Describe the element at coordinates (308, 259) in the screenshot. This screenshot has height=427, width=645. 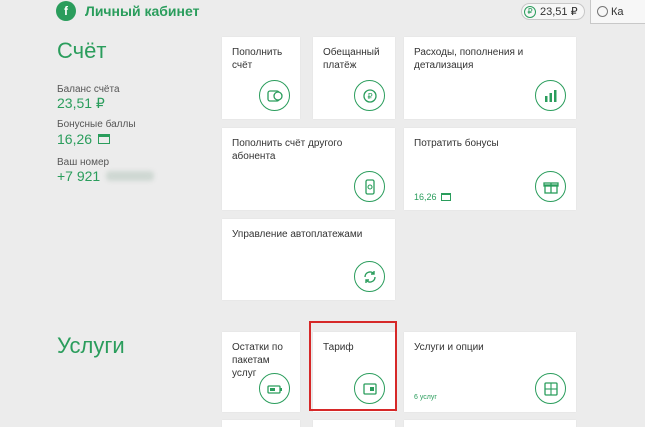
I see `autopay-tile: Управление автоплатежами` at that location.